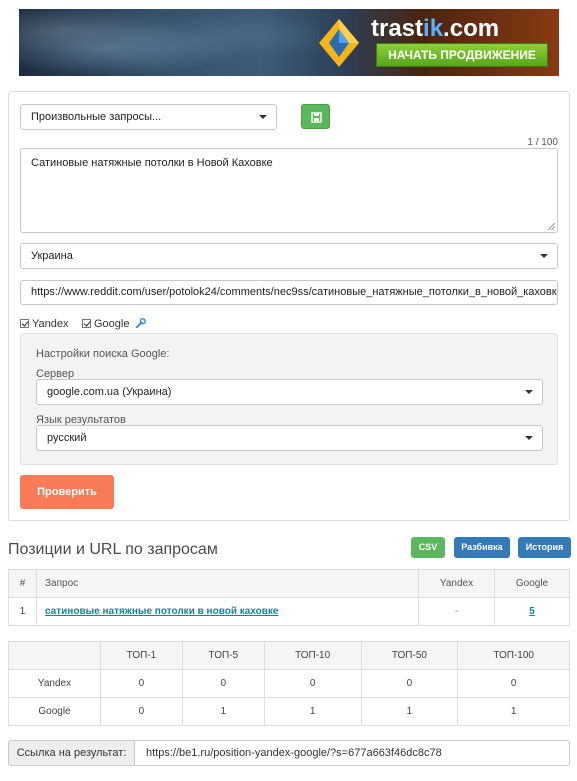 The height and width of the screenshot is (781, 577). What do you see at coordinates (140, 323) in the screenshot?
I see `wrench-icon` at bounding box center [140, 323].